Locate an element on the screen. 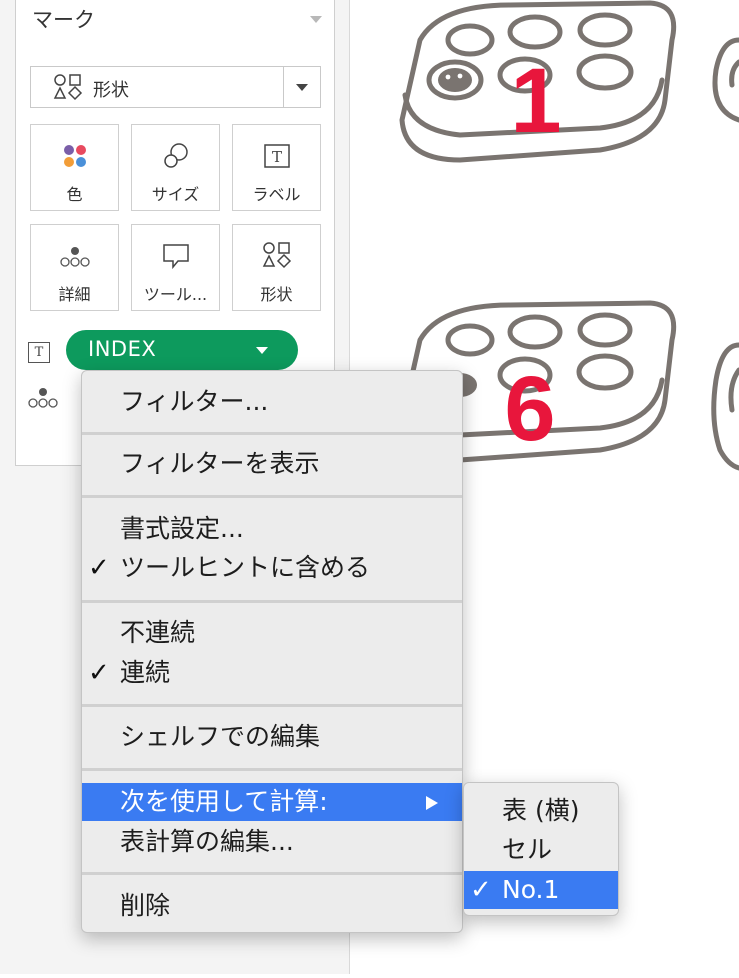 This screenshot has height=978, width=739. chevron-down-icon is located at coordinates (302, 87).